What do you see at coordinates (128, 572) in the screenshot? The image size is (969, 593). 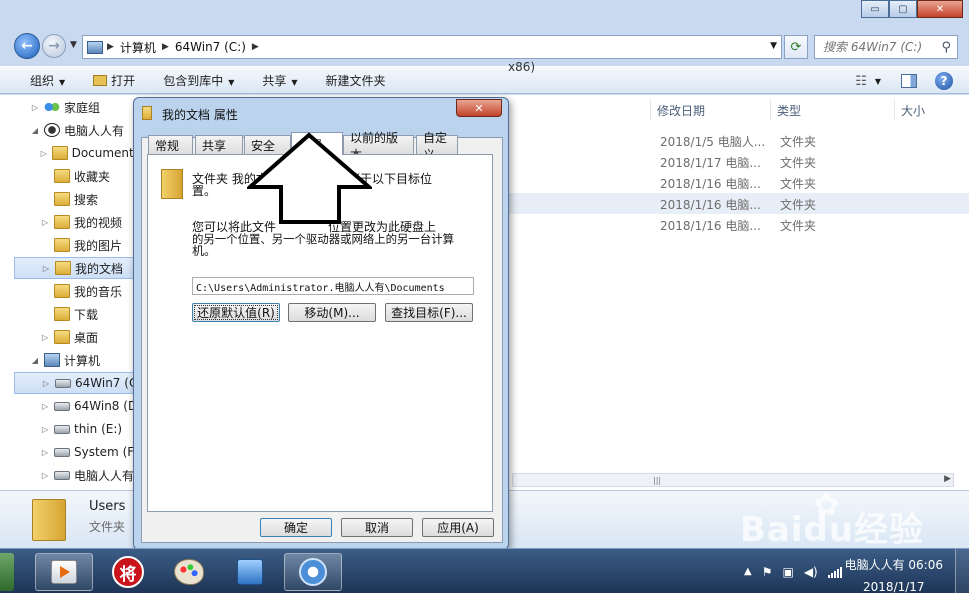 I see `taskbar-chess-app: 将` at bounding box center [128, 572].